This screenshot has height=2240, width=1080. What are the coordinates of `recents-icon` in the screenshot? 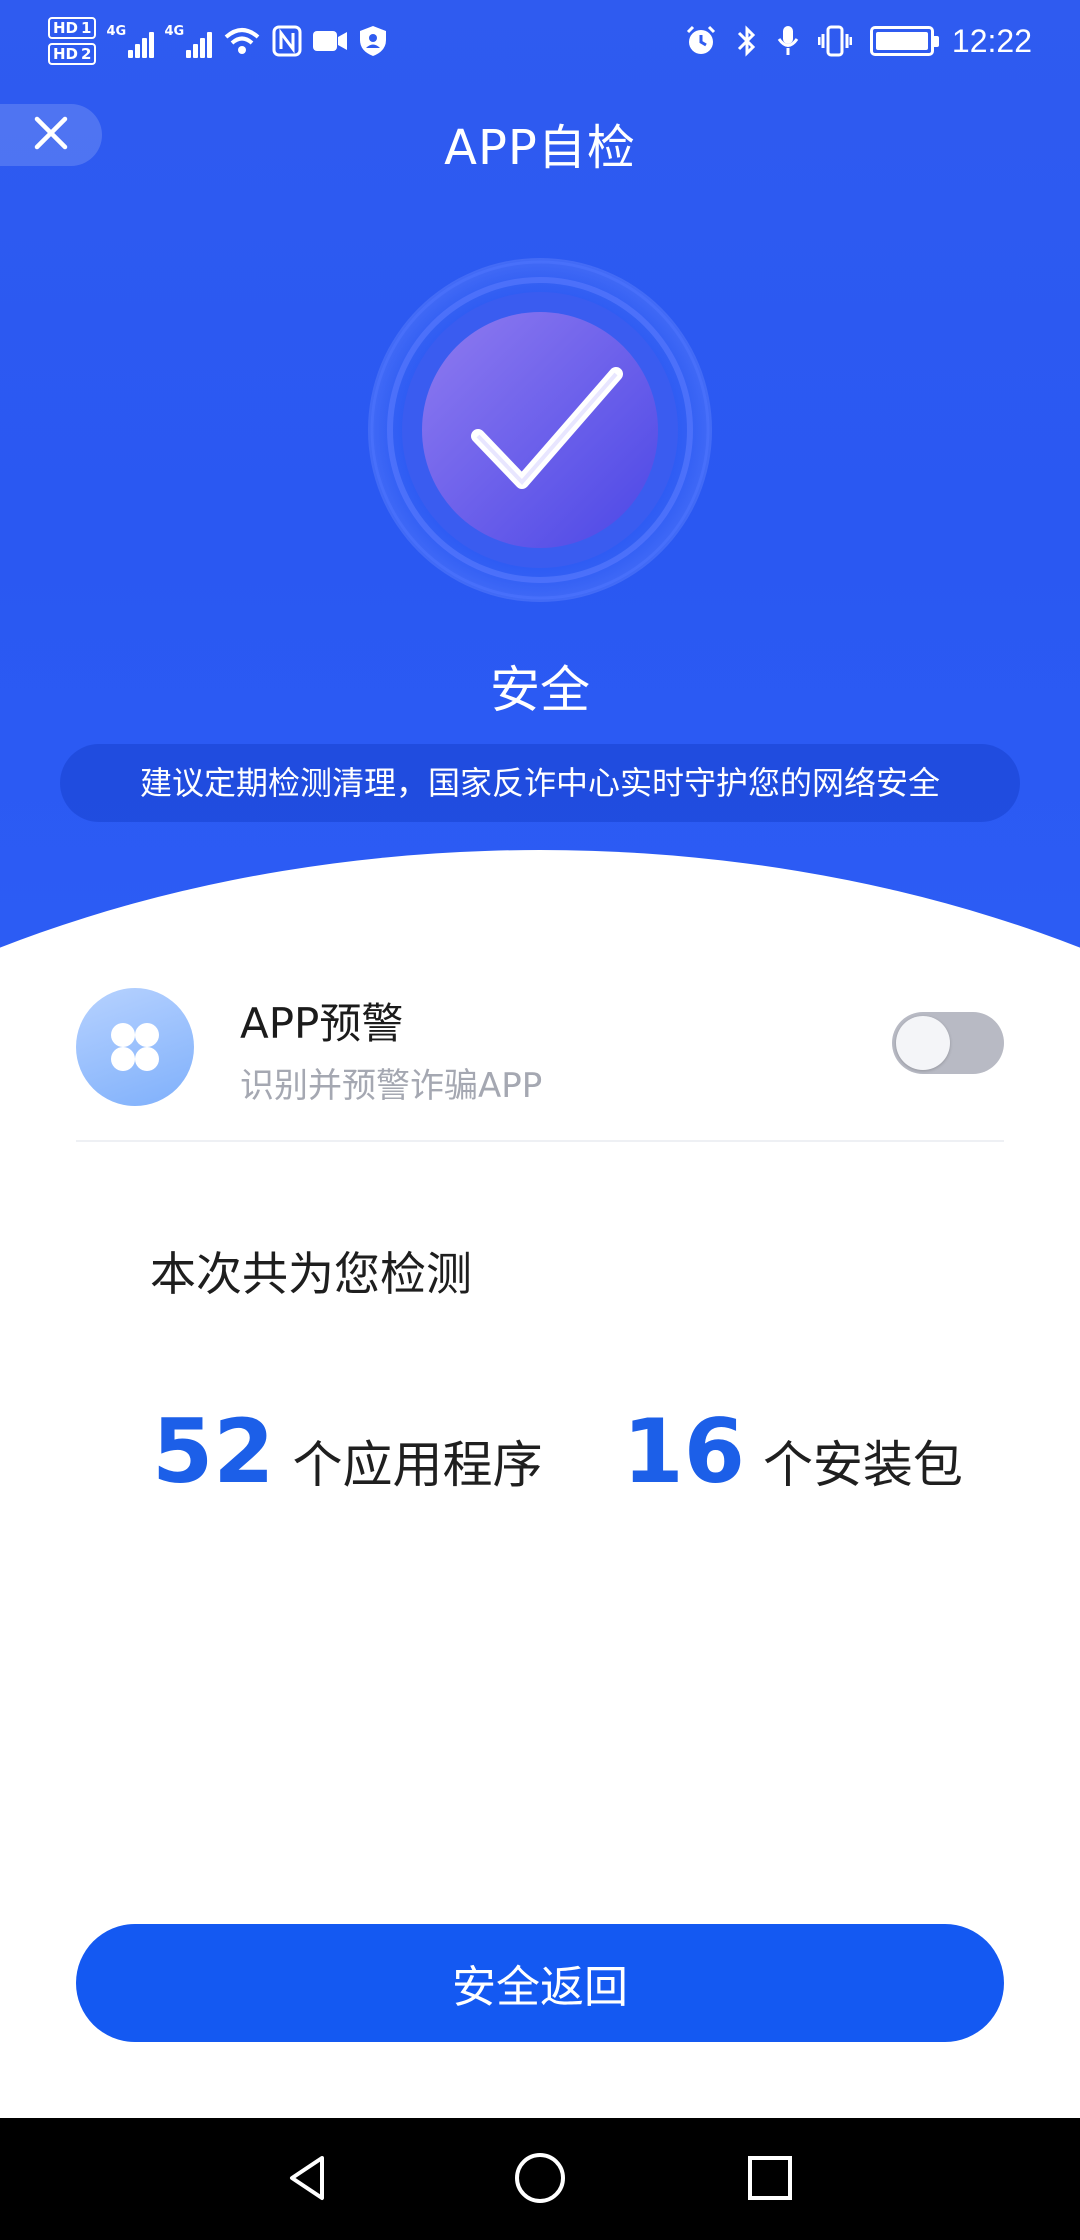 It's located at (770, 2178).